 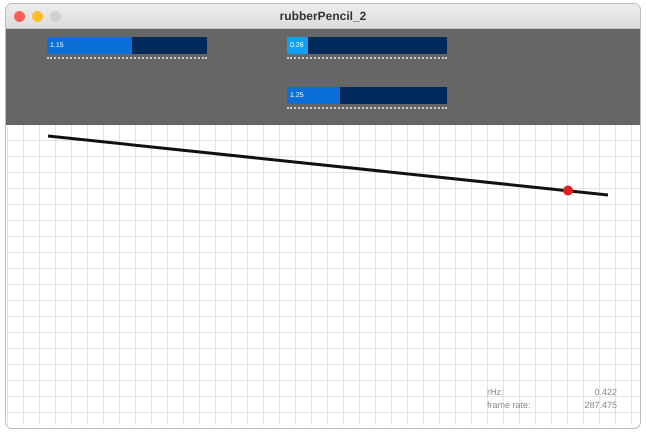 What do you see at coordinates (509, 405) in the screenshot?
I see `stat-label: frame rate:` at bounding box center [509, 405].